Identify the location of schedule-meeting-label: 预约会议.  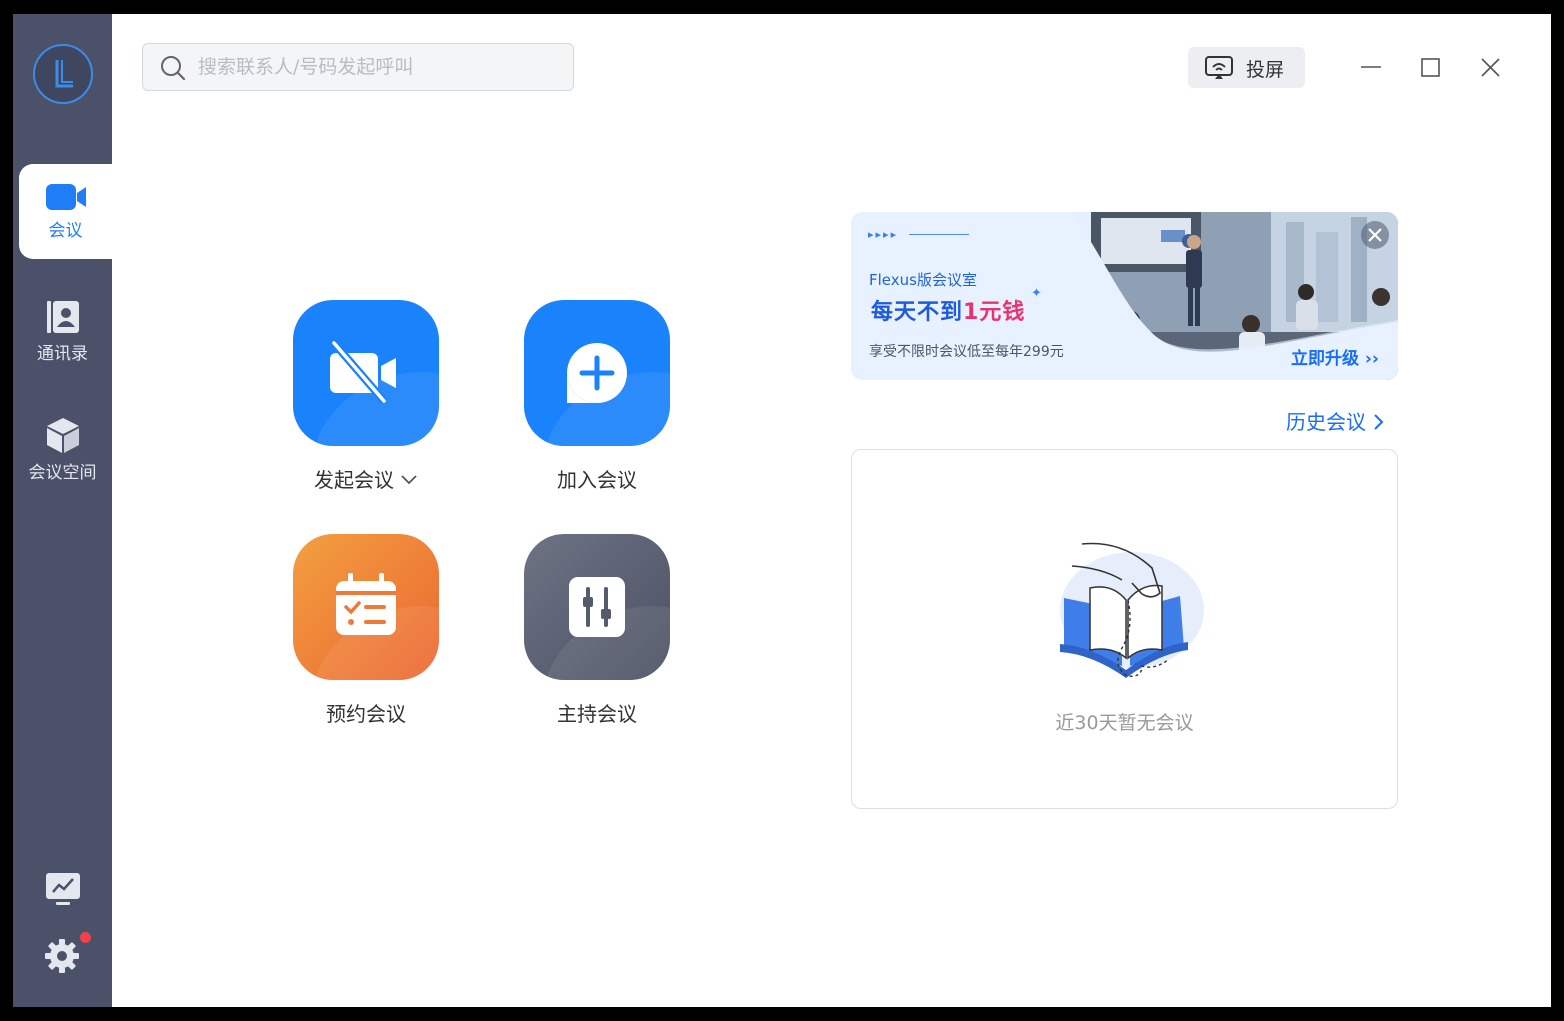
(366, 714).